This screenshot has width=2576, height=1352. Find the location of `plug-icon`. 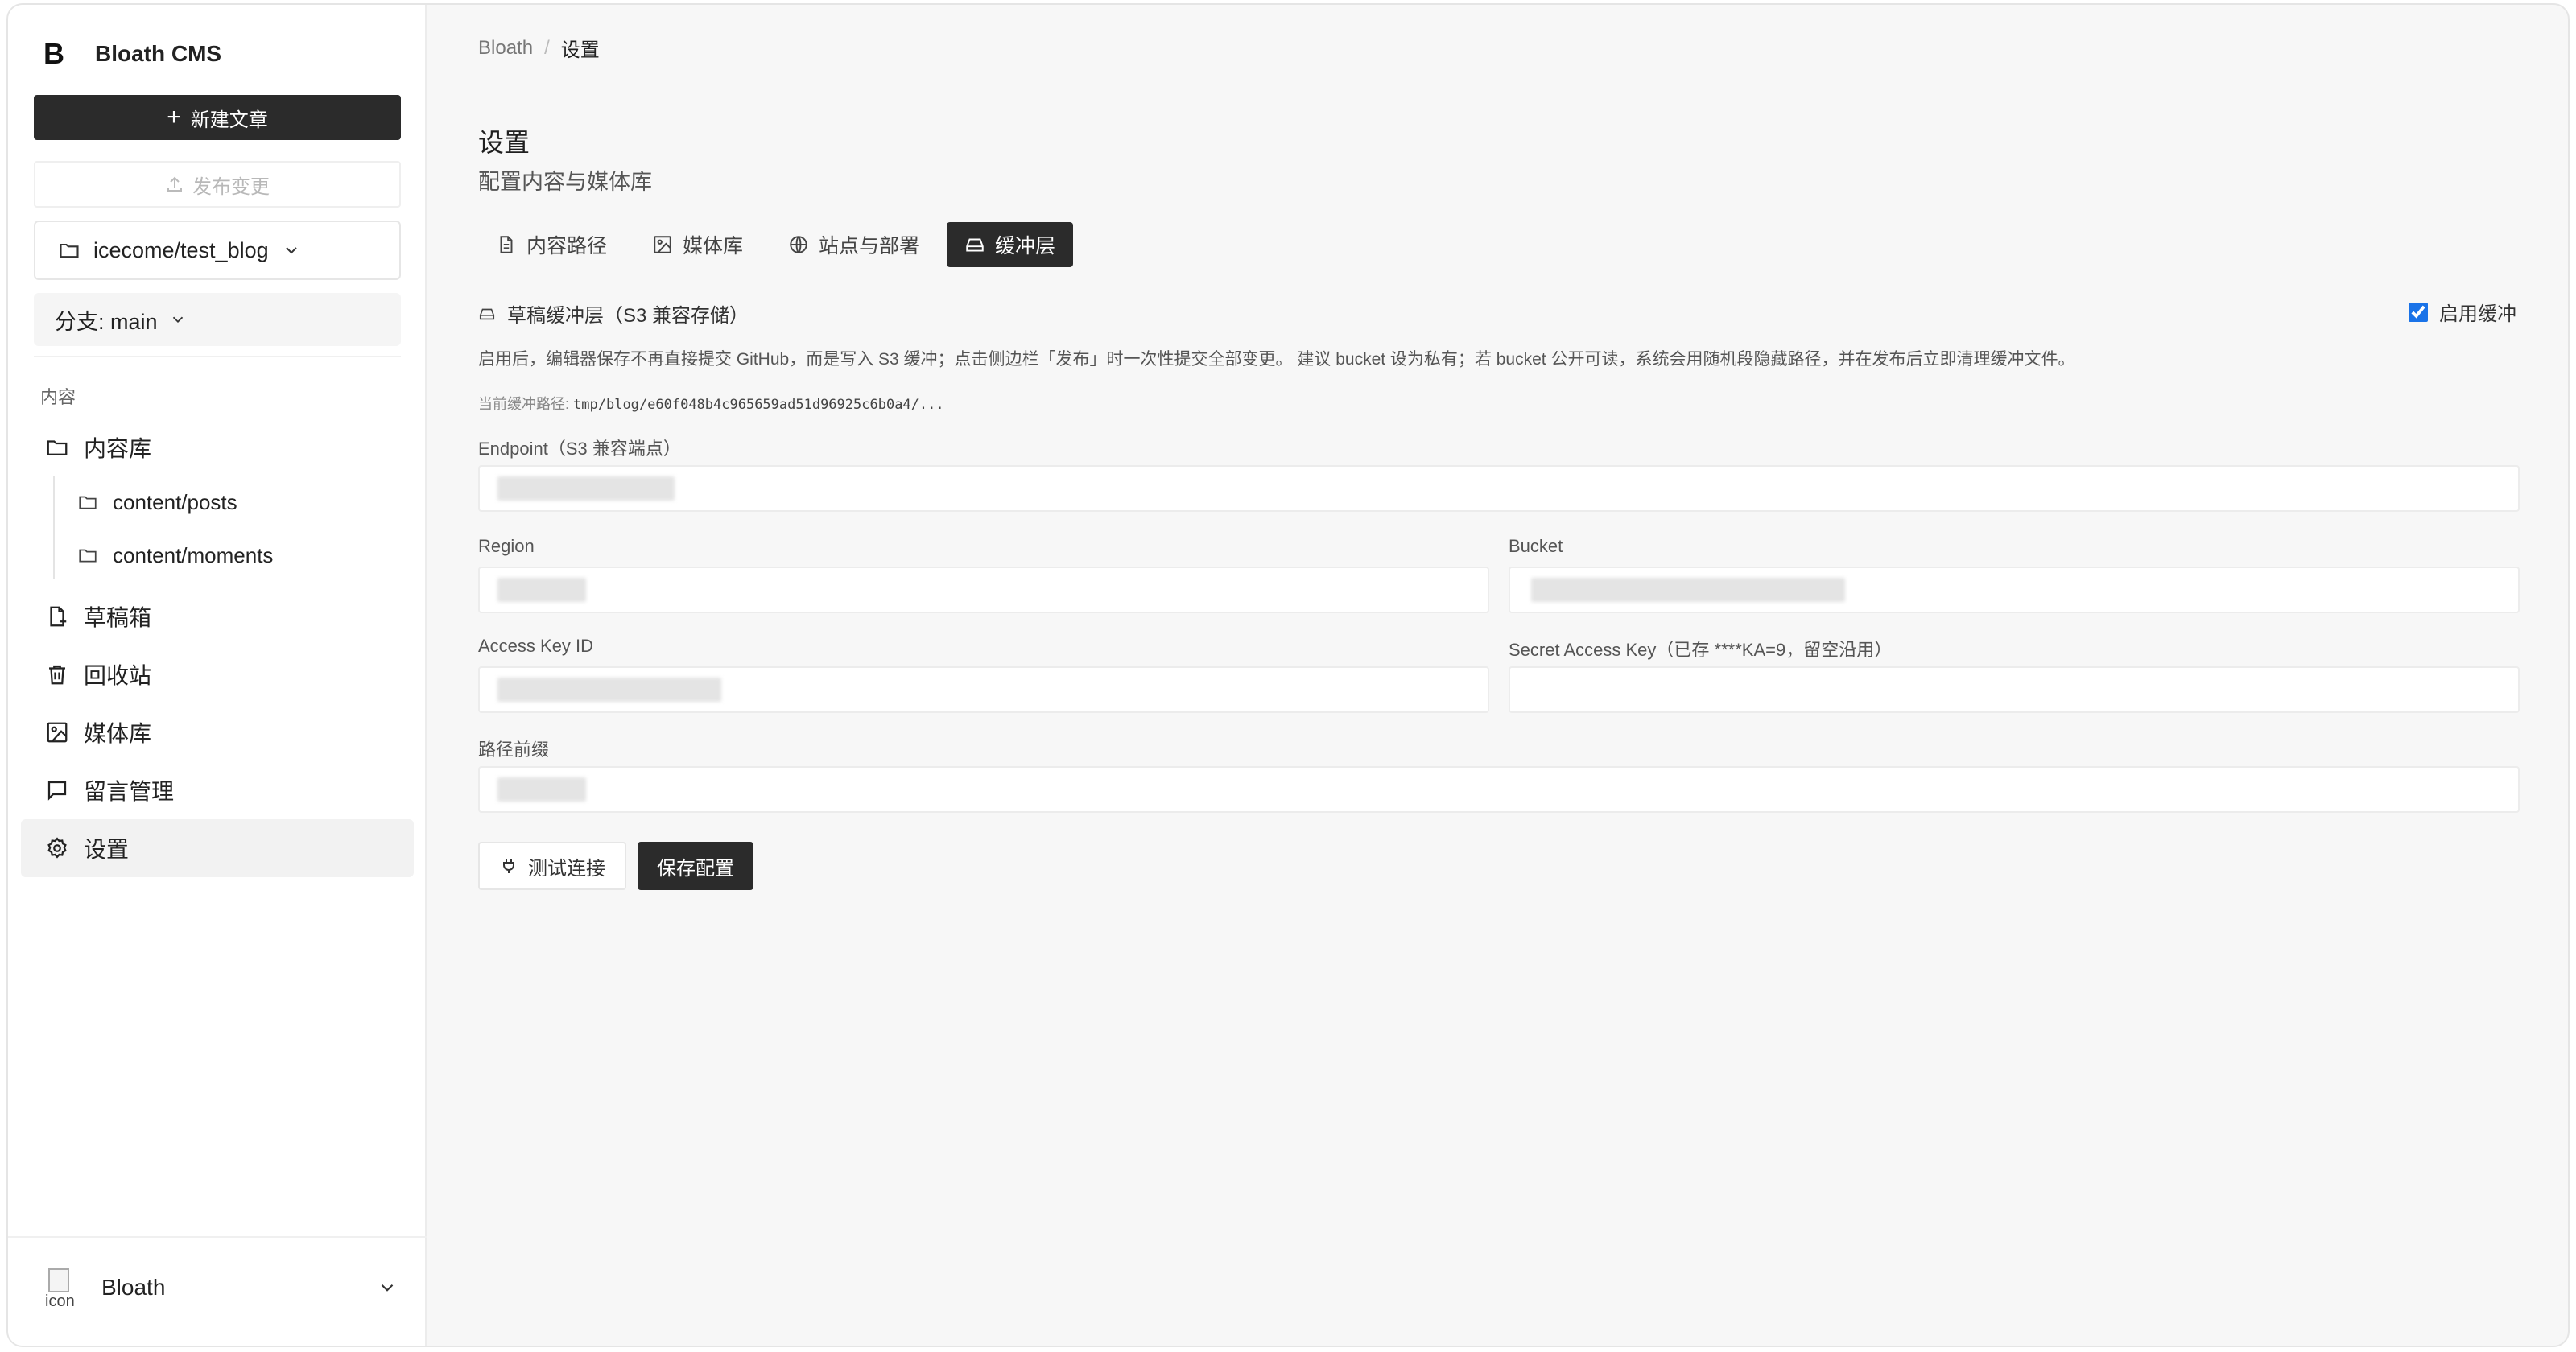

plug-icon is located at coordinates (508, 866).